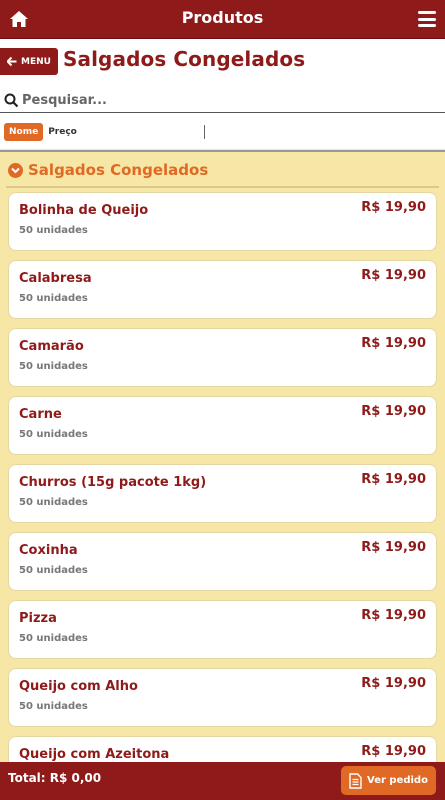 The image size is (445, 800). I want to click on product-item: Coxinha 50 unidades R$ 19,90, so click(222, 561).